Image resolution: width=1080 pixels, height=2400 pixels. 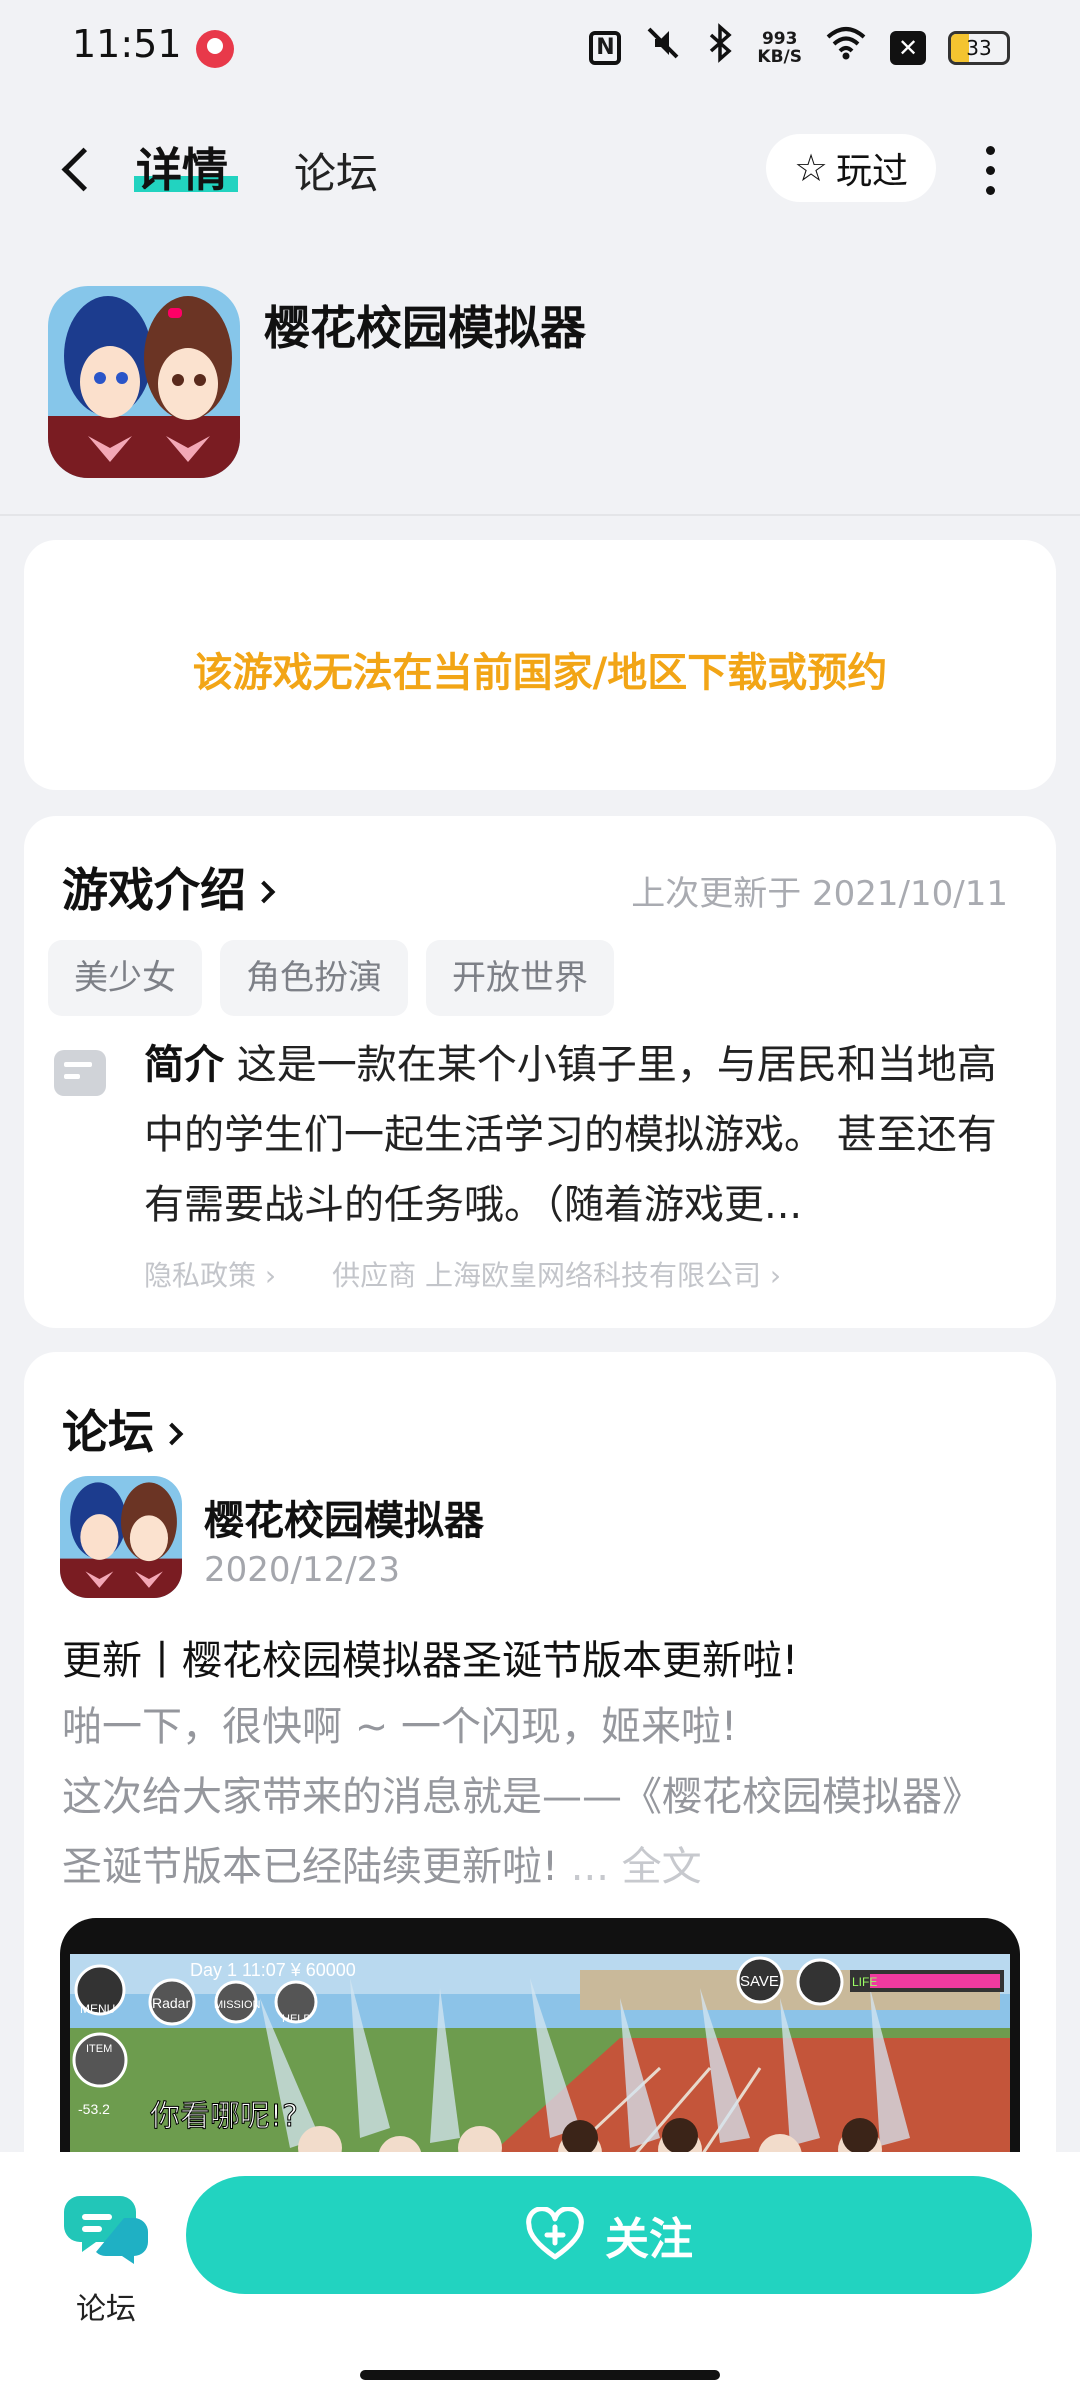 What do you see at coordinates (273, 1970) in the screenshot?
I see `hud-day-label: Day 1 11:07 ¥ 60000` at bounding box center [273, 1970].